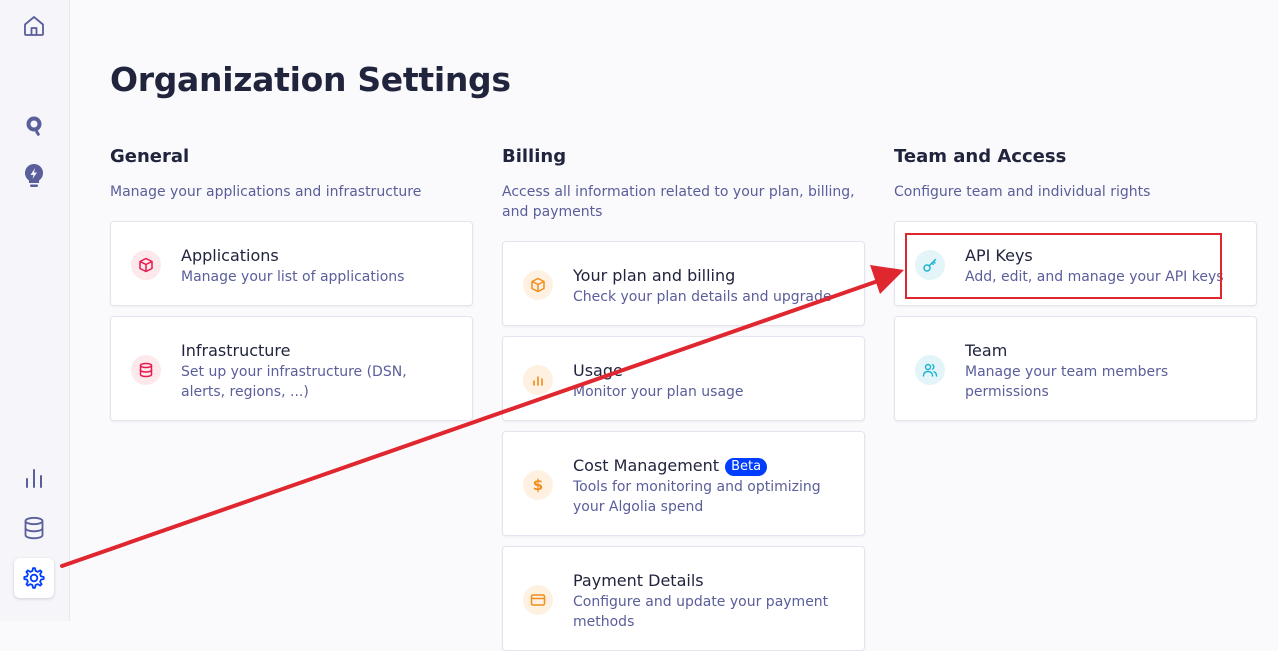 Image resolution: width=1278 pixels, height=651 pixels. What do you see at coordinates (598, 370) in the screenshot?
I see `card-title: Usage` at bounding box center [598, 370].